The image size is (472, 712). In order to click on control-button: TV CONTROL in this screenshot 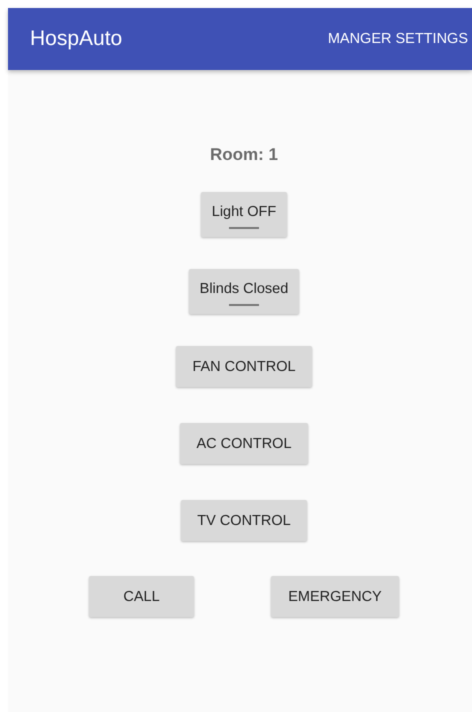, I will do `click(244, 520)`.